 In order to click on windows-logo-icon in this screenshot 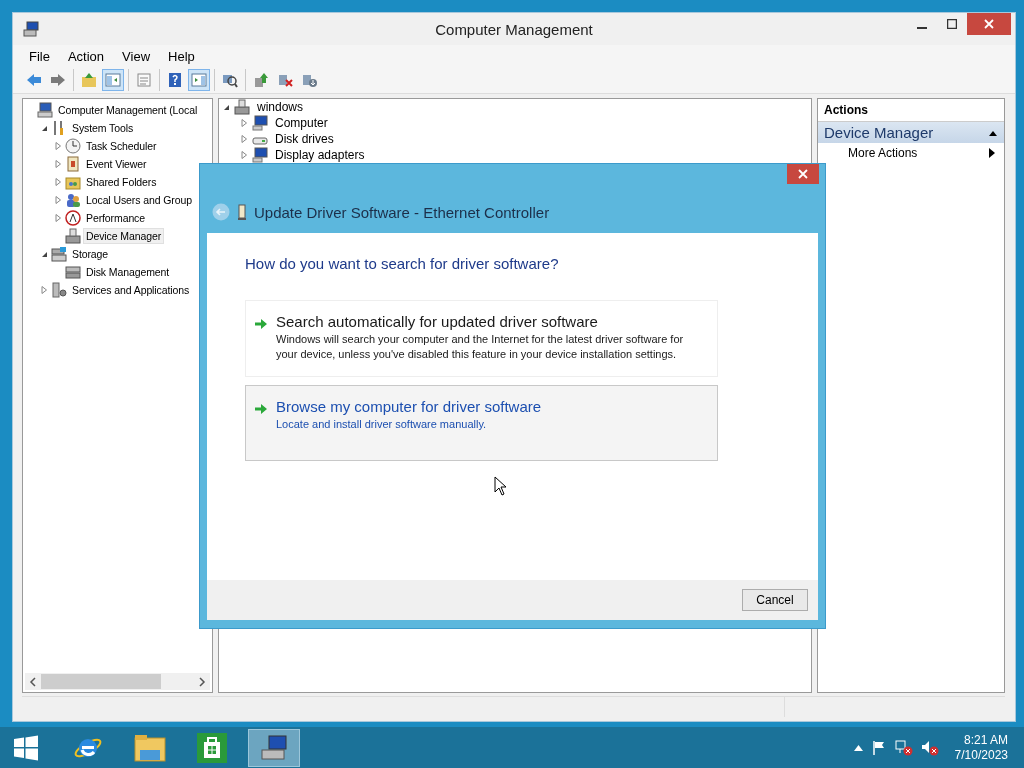, I will do `click(26, 747)`.